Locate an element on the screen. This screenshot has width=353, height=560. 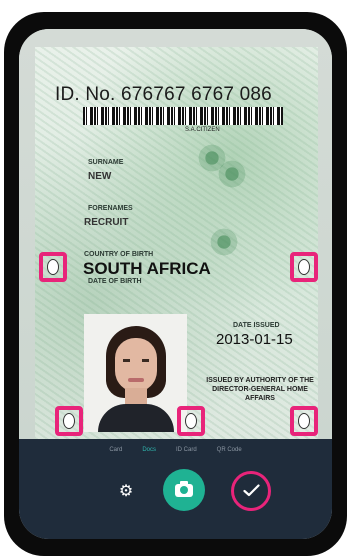
mode-card: Card is located at coordinates (115, 450).